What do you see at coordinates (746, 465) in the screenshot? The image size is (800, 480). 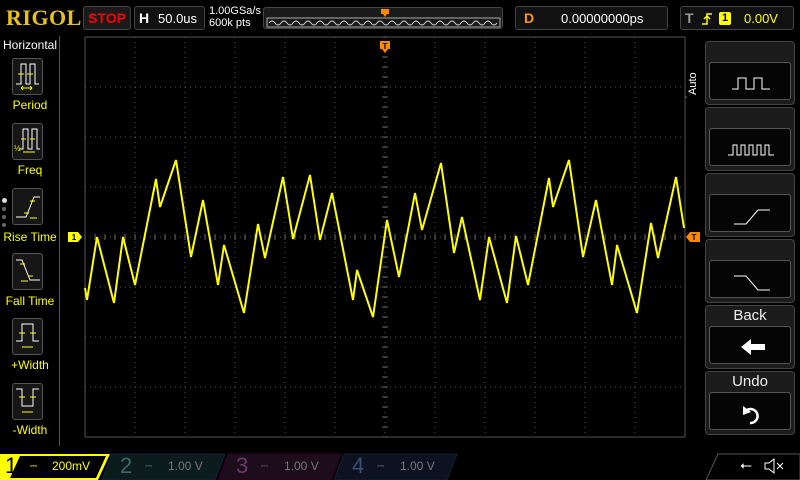 I see `usb-icon: ⭠` at bounding box center [746, 465].